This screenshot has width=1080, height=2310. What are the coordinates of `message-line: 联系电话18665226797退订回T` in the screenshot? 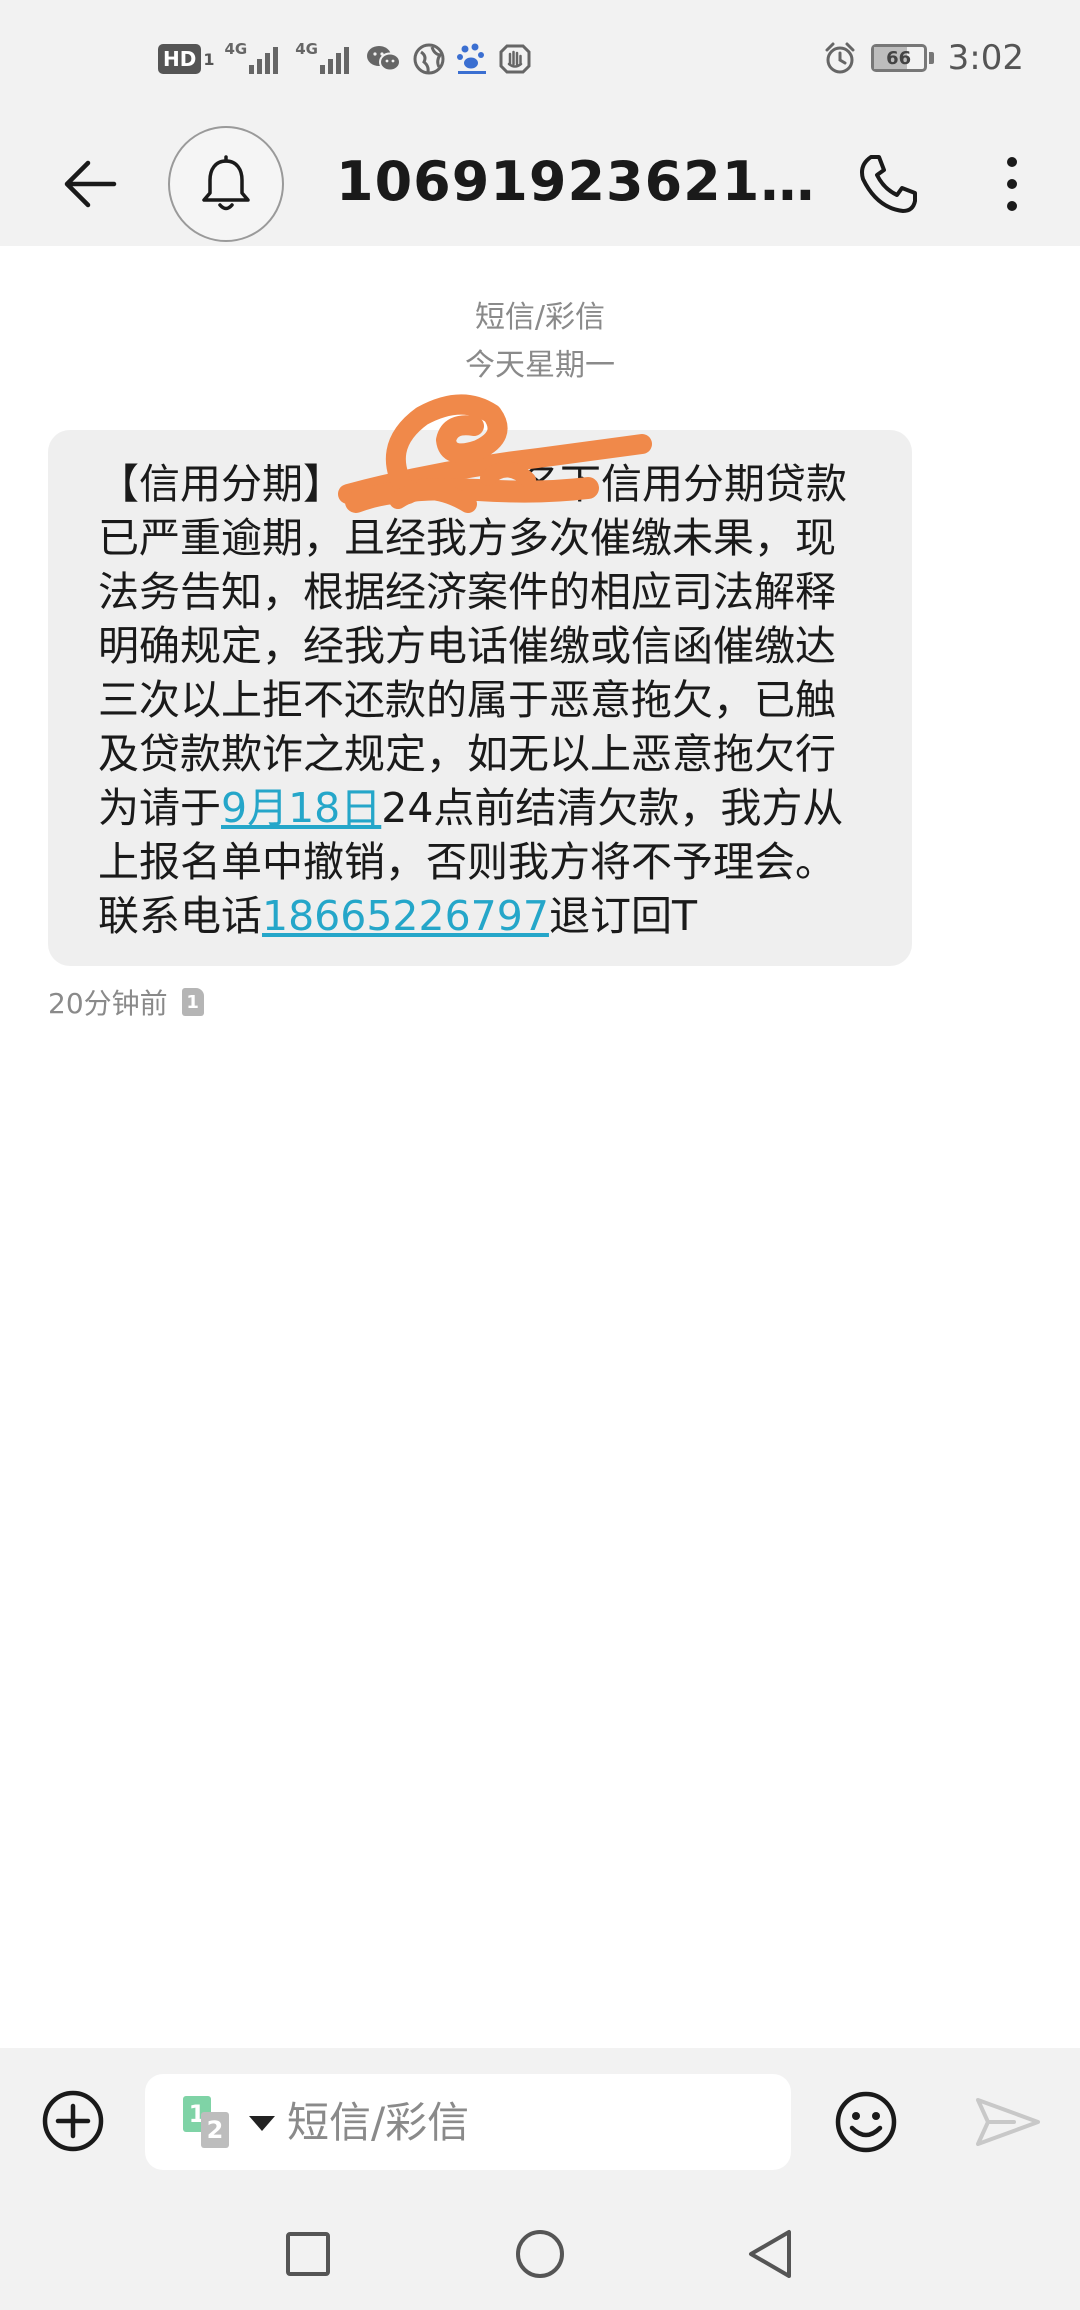 It's located at (485, 916).